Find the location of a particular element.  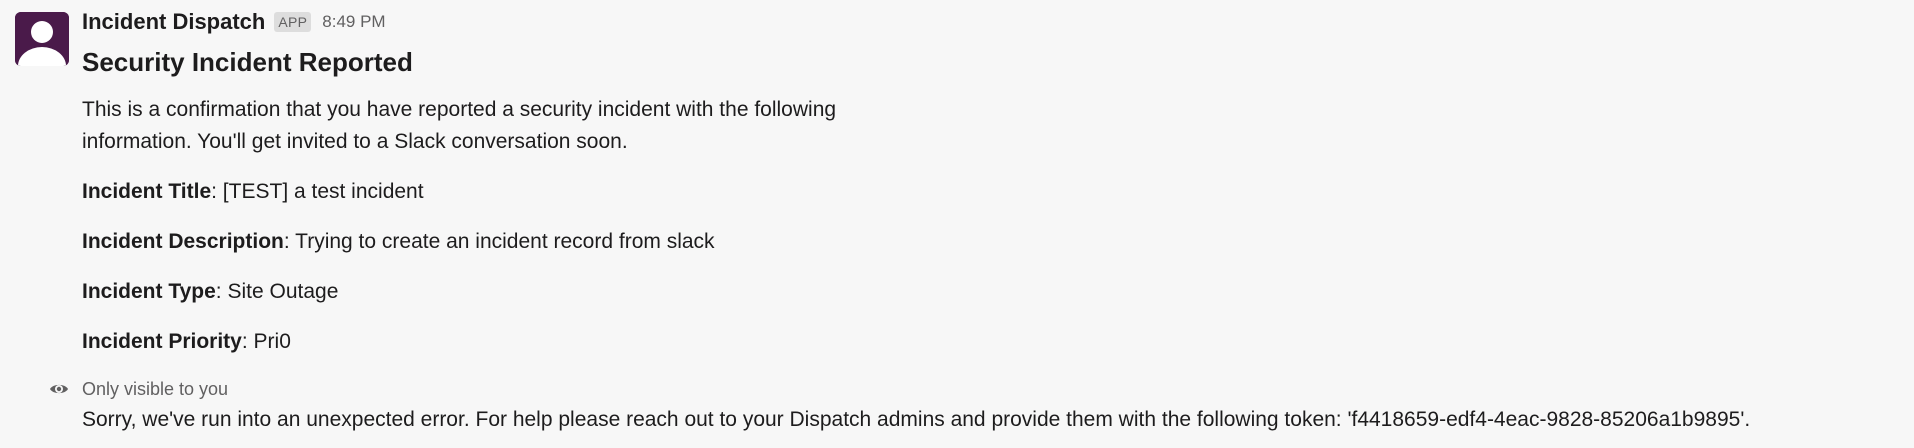

field-incident-type: Incident Type: Site Outage is located at coordinates (982, 292).